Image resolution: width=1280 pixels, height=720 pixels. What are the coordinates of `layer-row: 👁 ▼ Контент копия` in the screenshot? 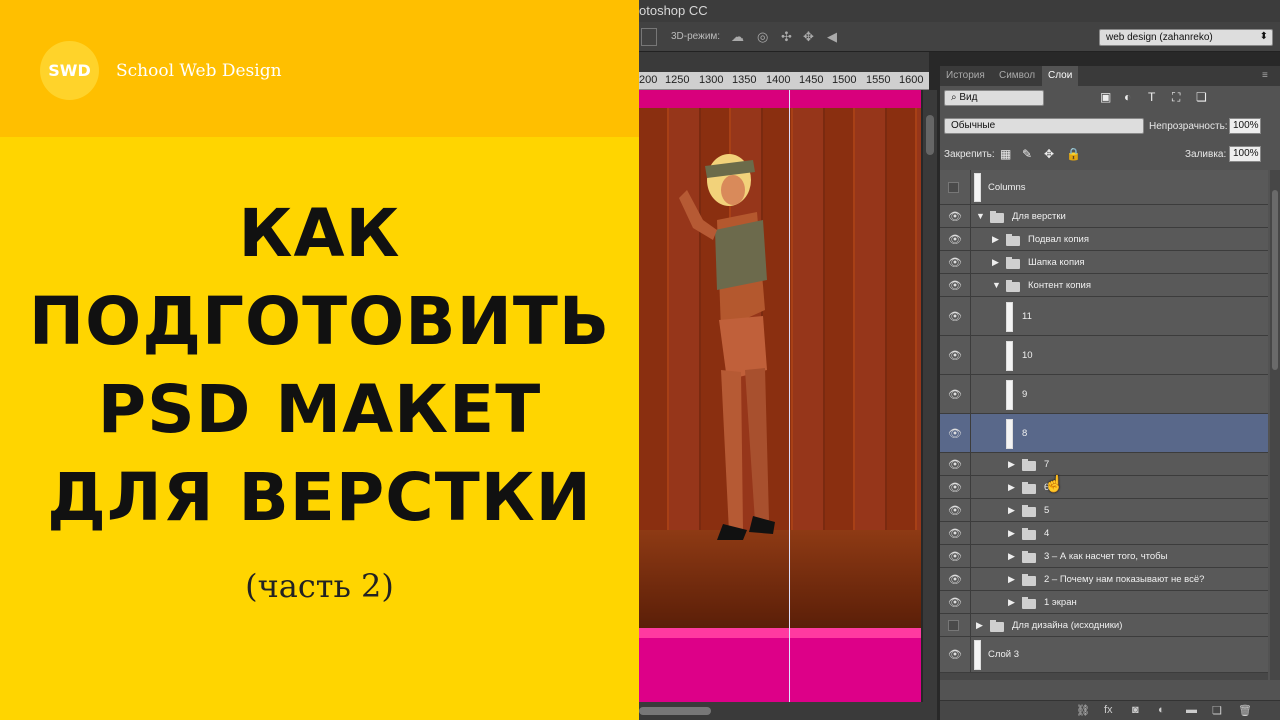 It's located at (1104, 285).